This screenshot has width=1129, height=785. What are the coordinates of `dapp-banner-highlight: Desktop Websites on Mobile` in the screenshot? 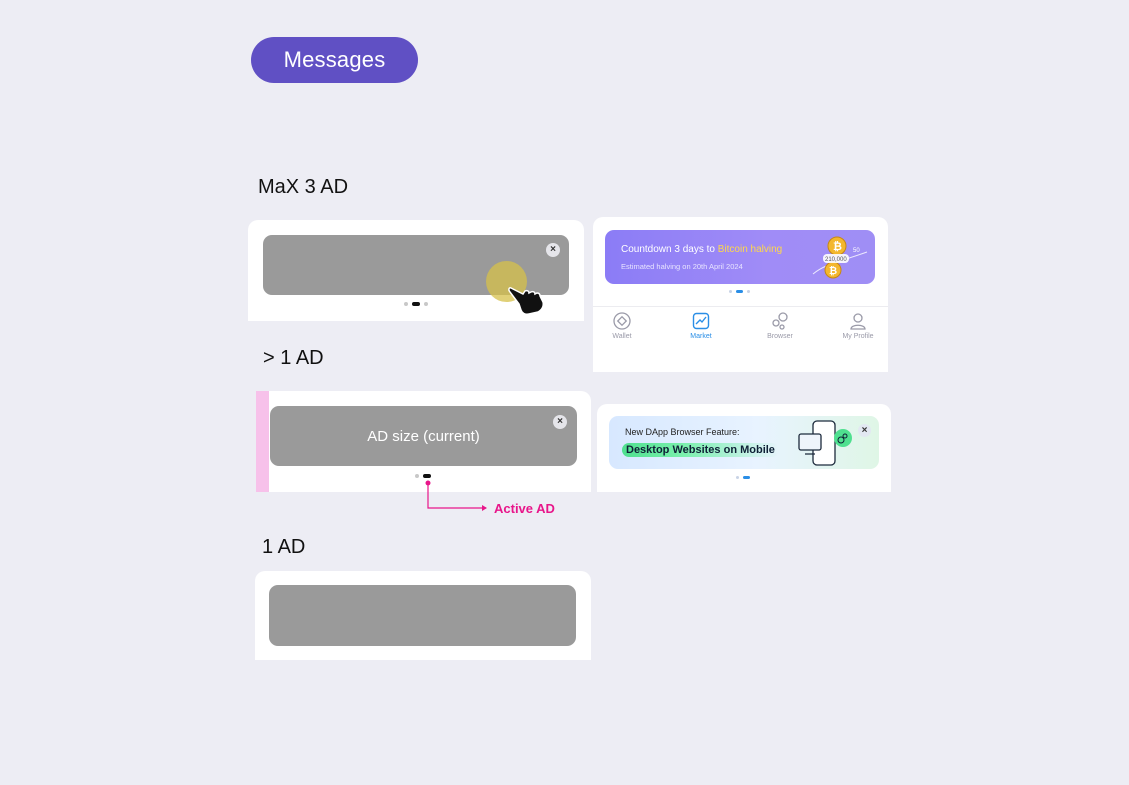 It's located at (700, 450).